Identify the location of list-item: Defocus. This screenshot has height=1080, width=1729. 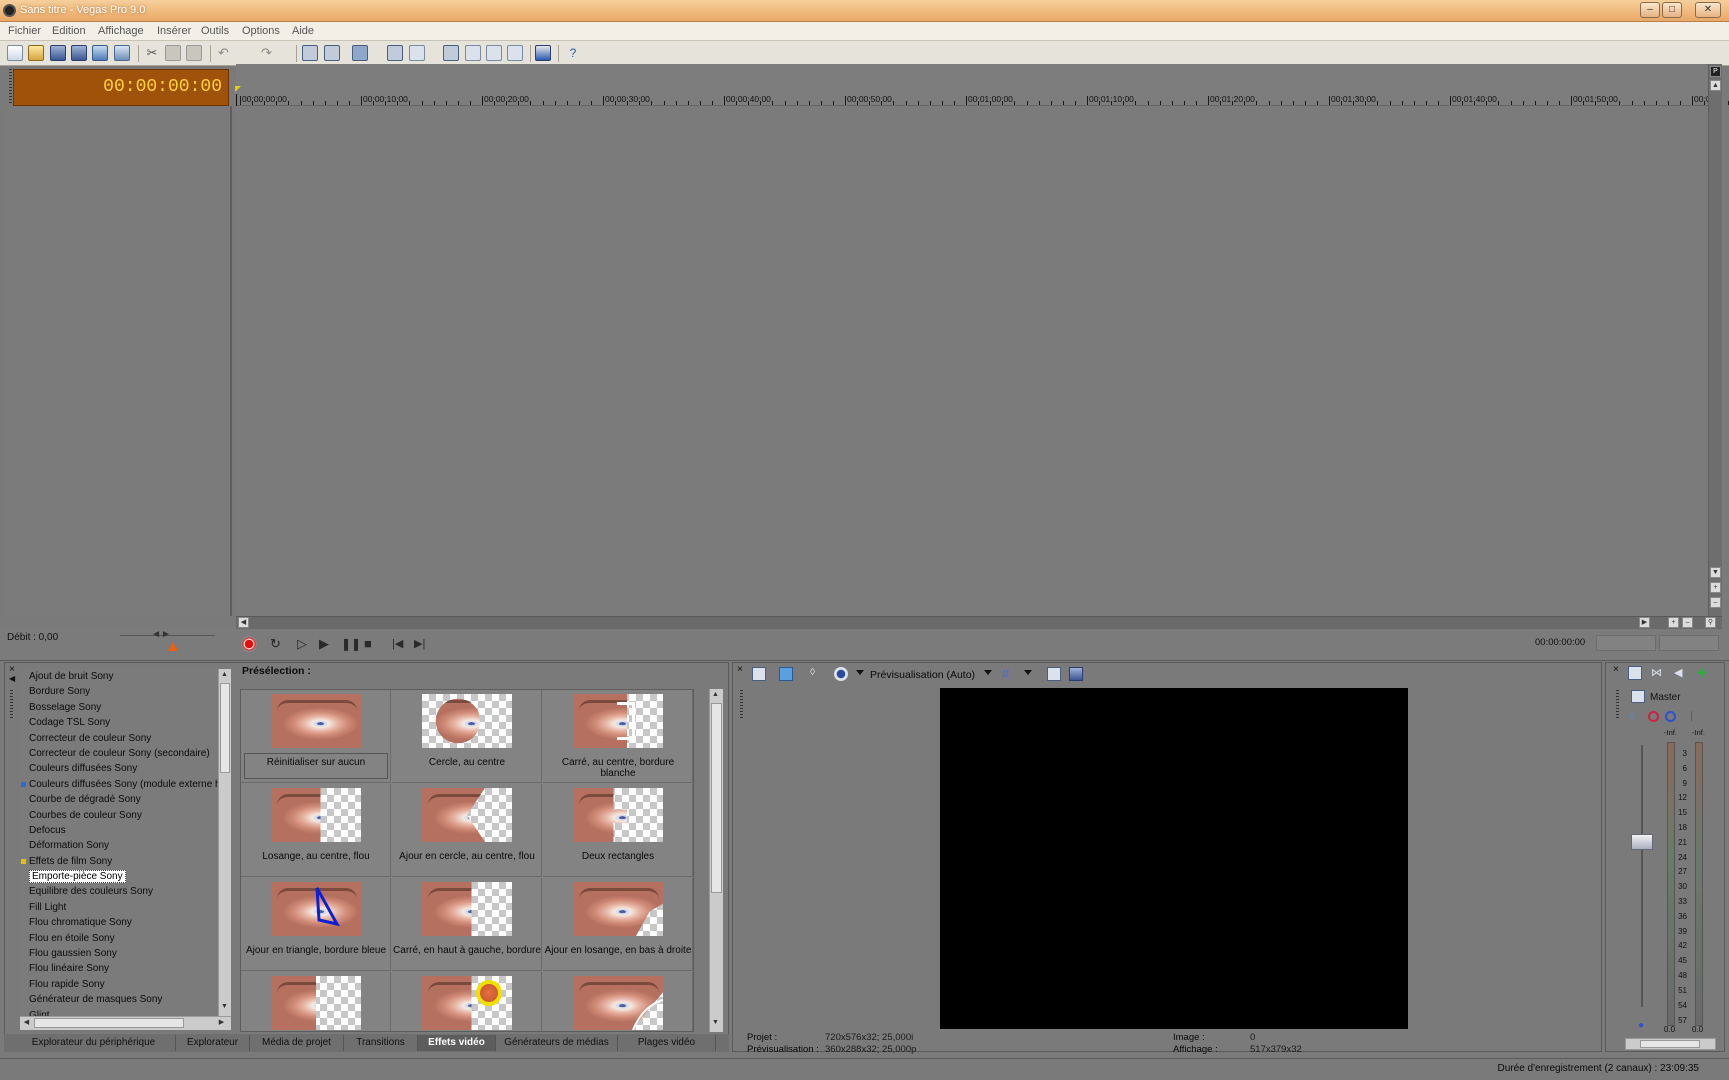
(125, 830).